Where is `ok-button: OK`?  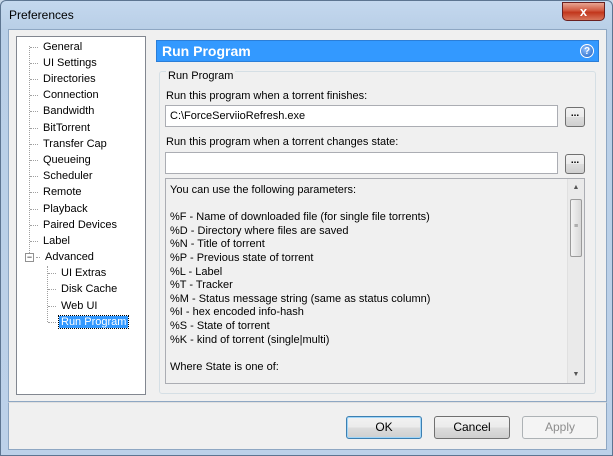 ok-button: OK is located at coordinates (384, 427).